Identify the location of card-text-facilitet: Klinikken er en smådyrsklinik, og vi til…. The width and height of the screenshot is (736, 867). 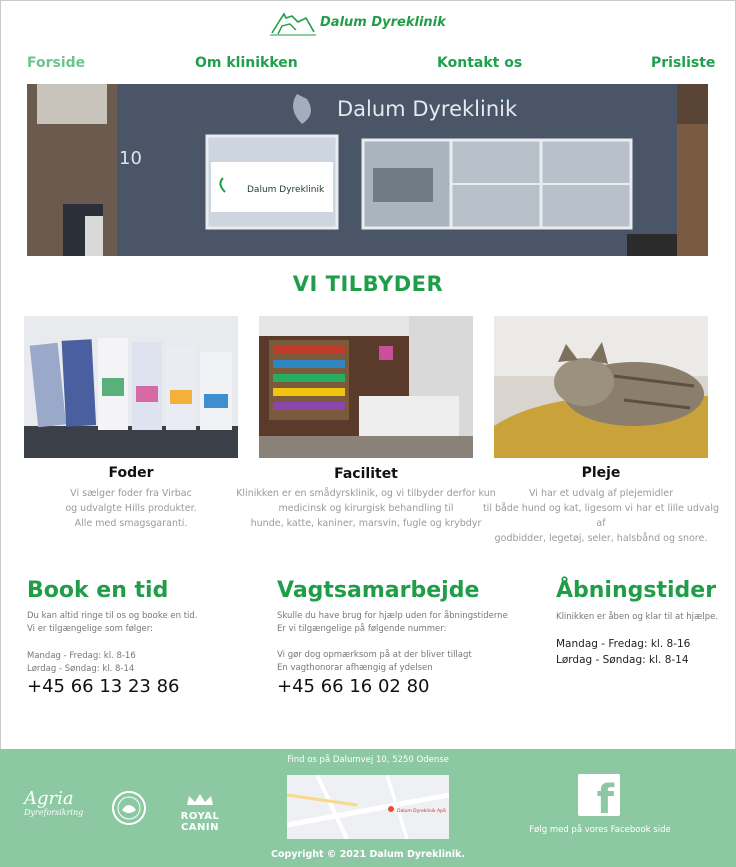
(366, 508).